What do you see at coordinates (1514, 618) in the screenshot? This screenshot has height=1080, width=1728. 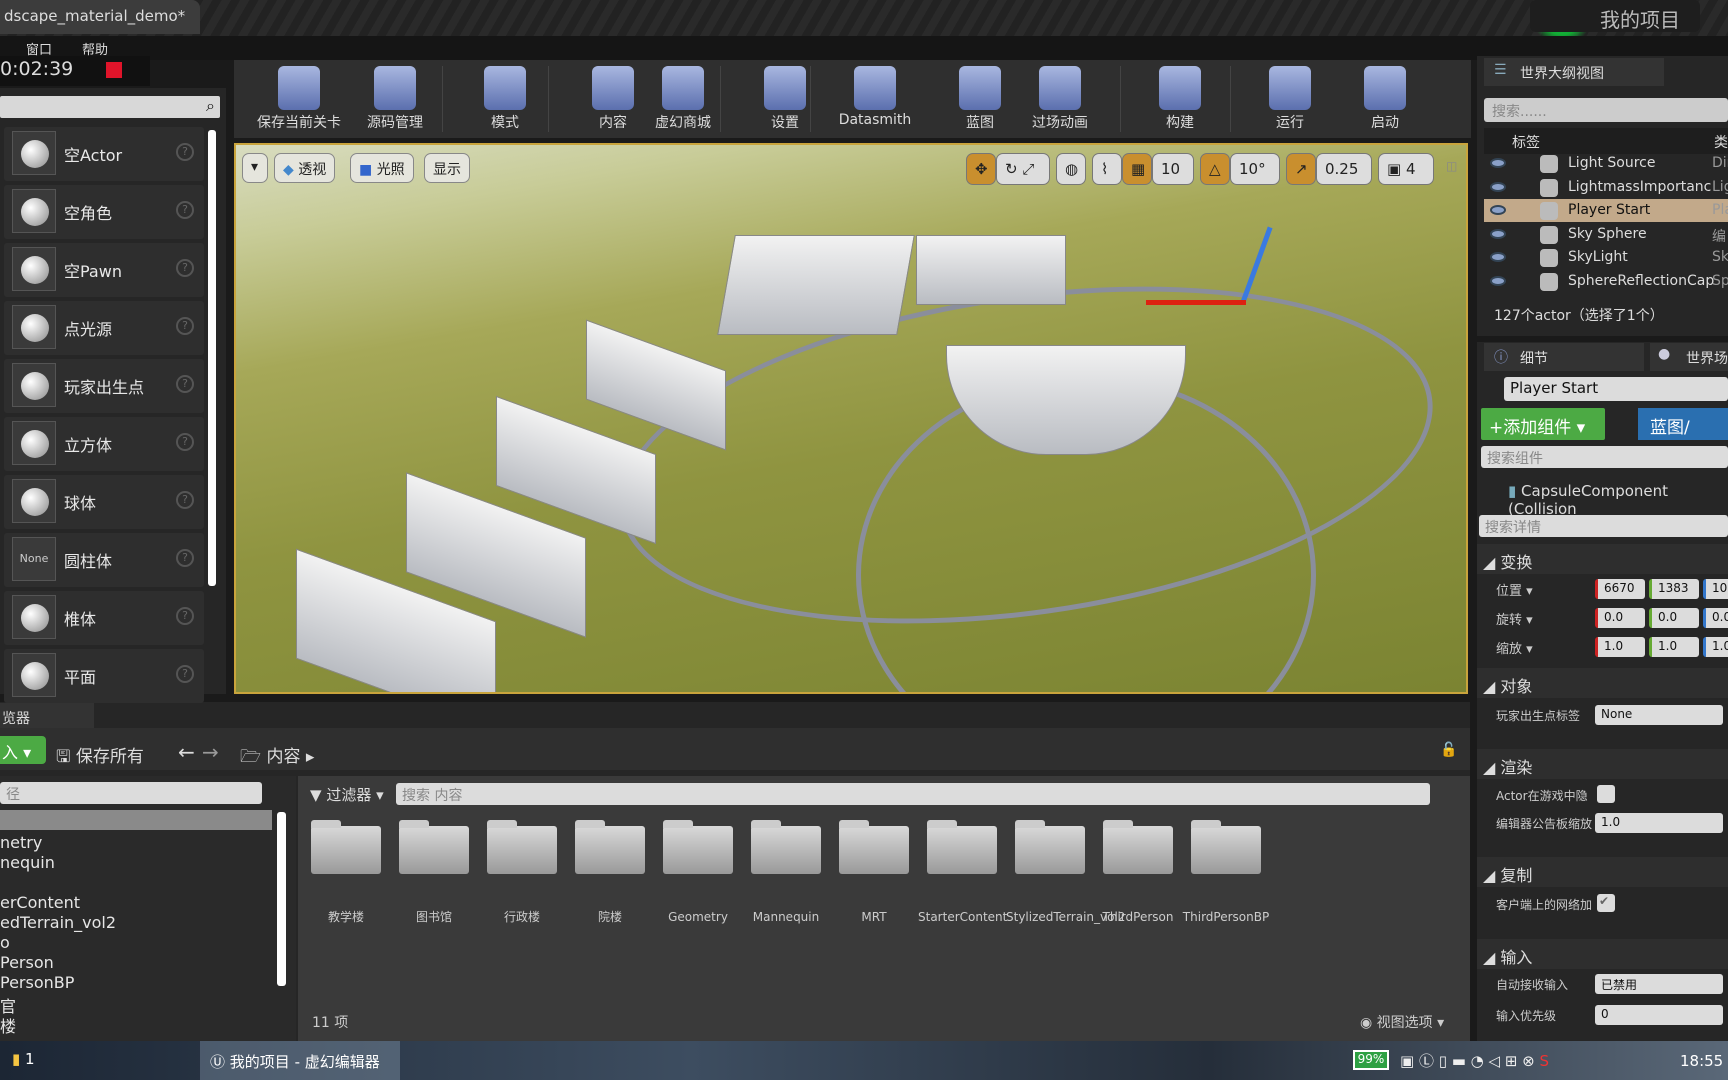 I see `rotation-label: 旋转 ▾` at bounding box center [1514, 618].